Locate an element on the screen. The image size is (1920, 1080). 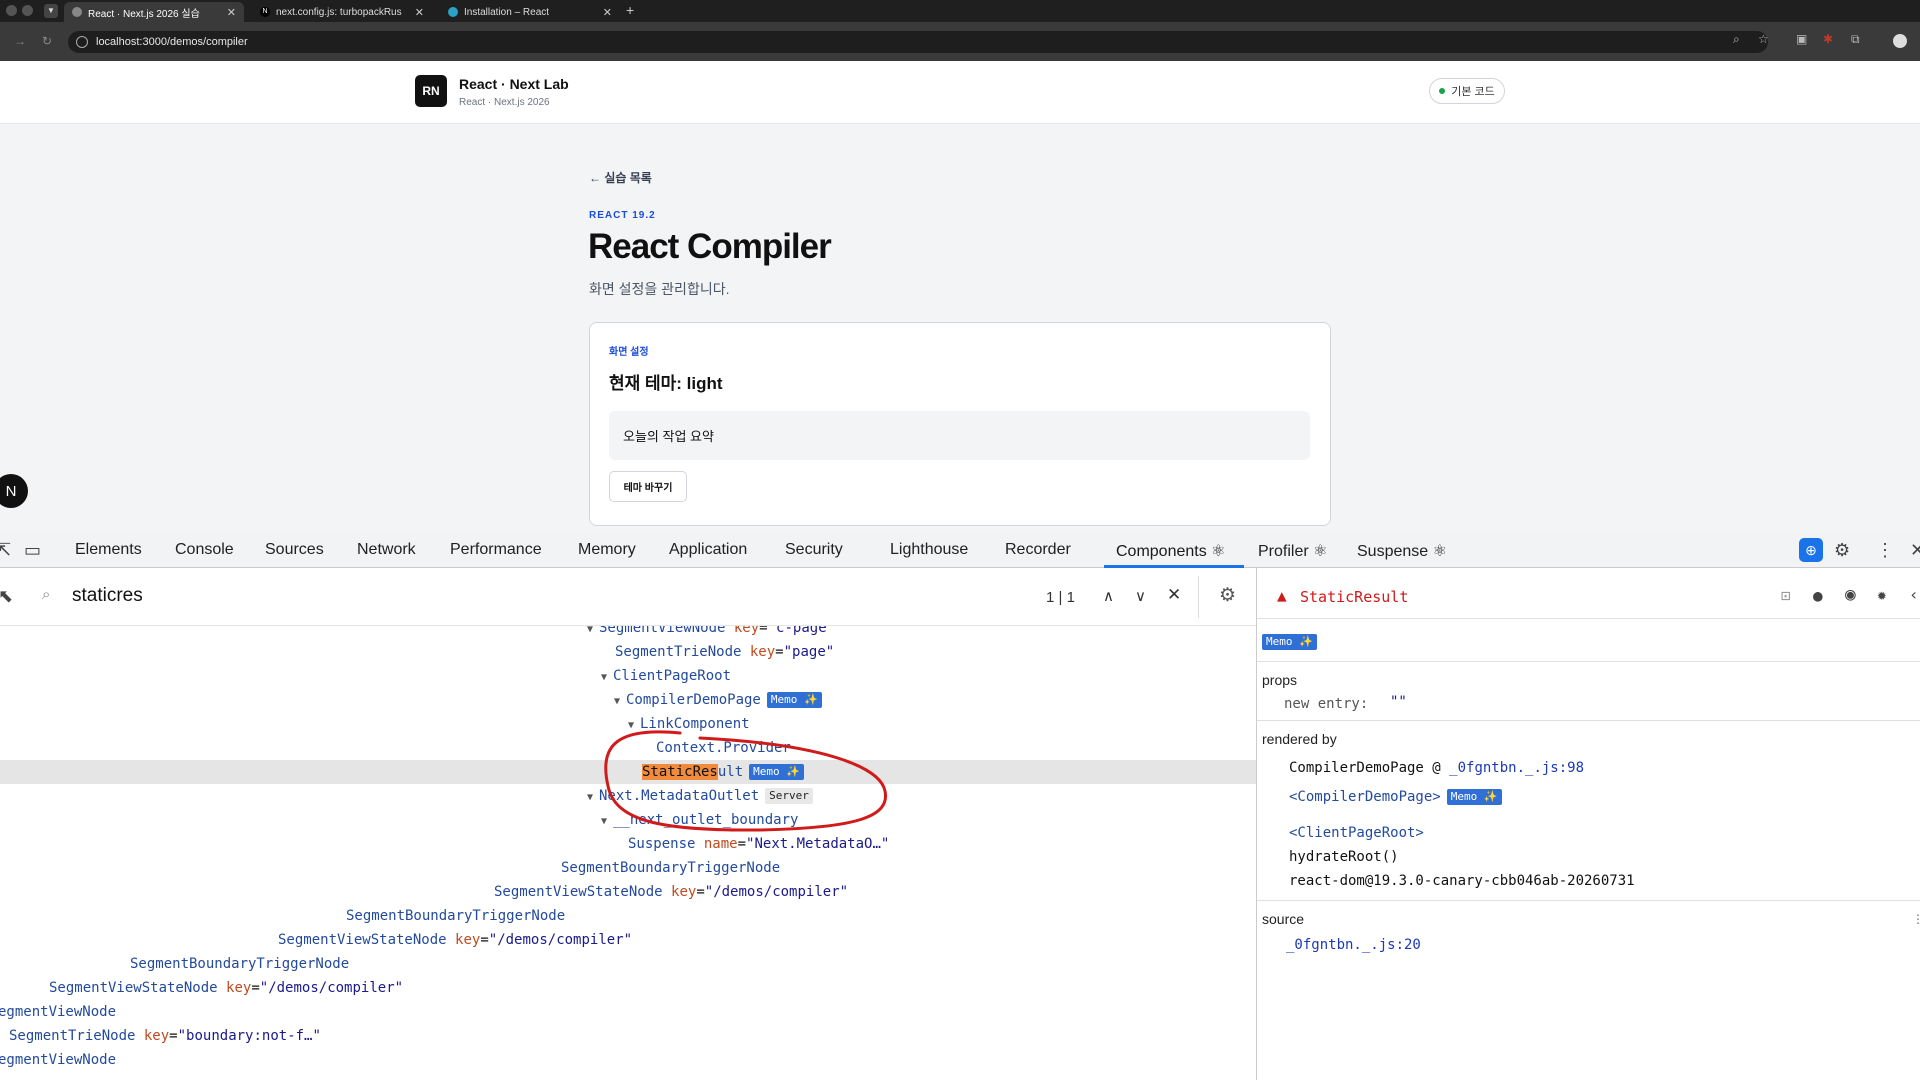
tab-react-next: React · Next.js 2026 실습 ✕ is located at coordinates (154, 12).